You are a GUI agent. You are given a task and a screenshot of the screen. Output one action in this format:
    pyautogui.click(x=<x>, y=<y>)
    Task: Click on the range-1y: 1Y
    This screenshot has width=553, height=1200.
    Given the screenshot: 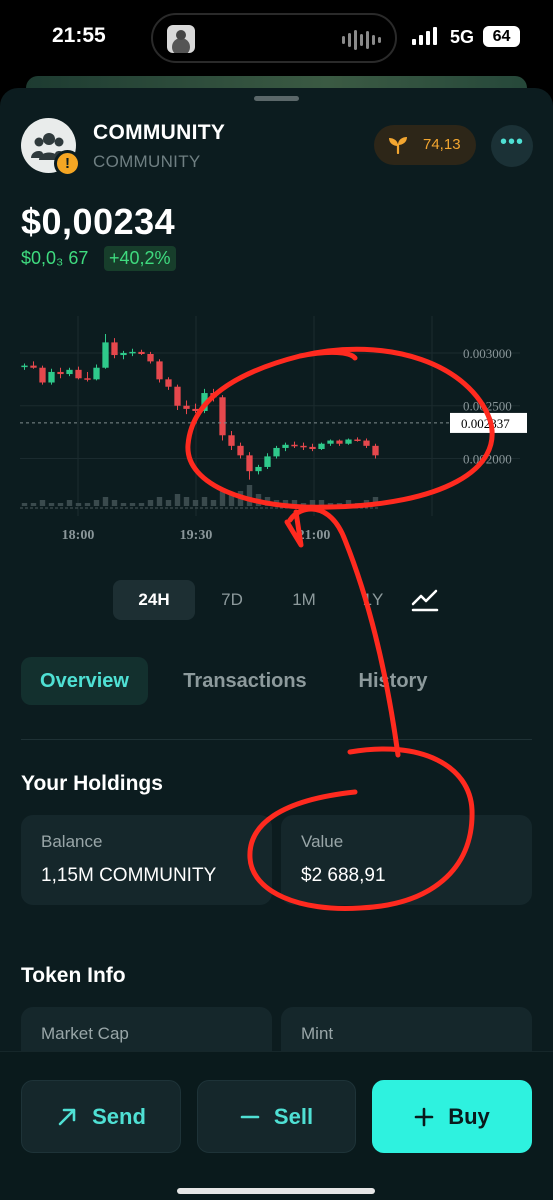 What is the action you would take?
    pyautogui.click(x=373, y=600)
    